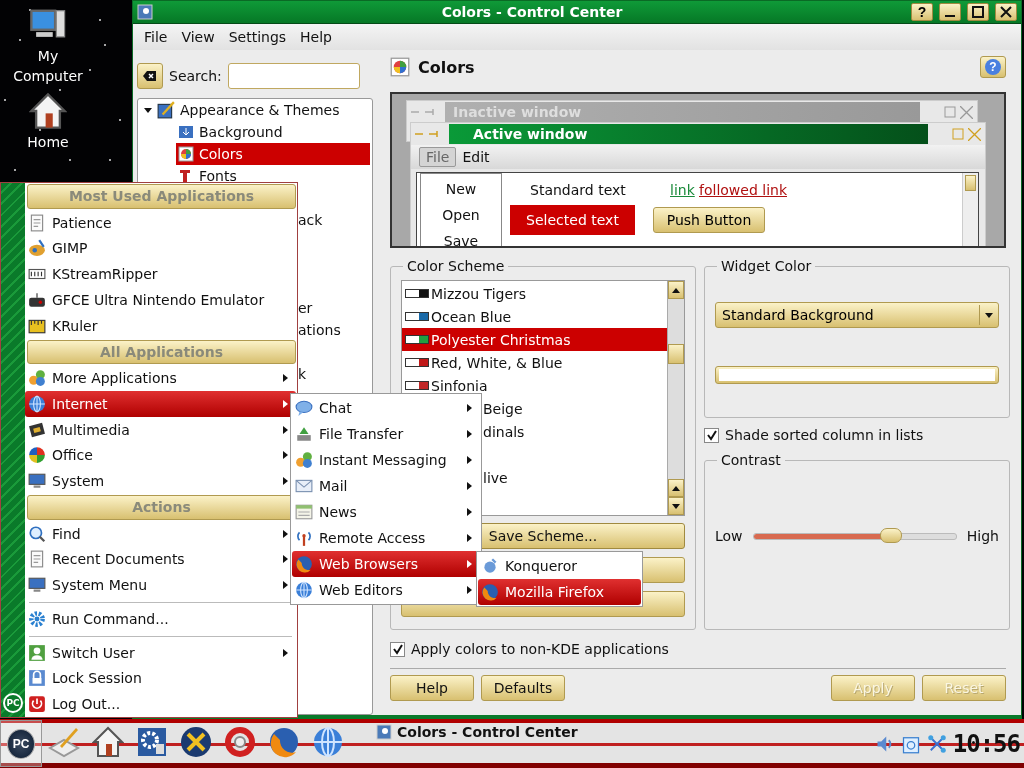  Describe the element at coordinates (572, 220) in the screenshot. I see `selected-text-sample: Selected text` at that location.